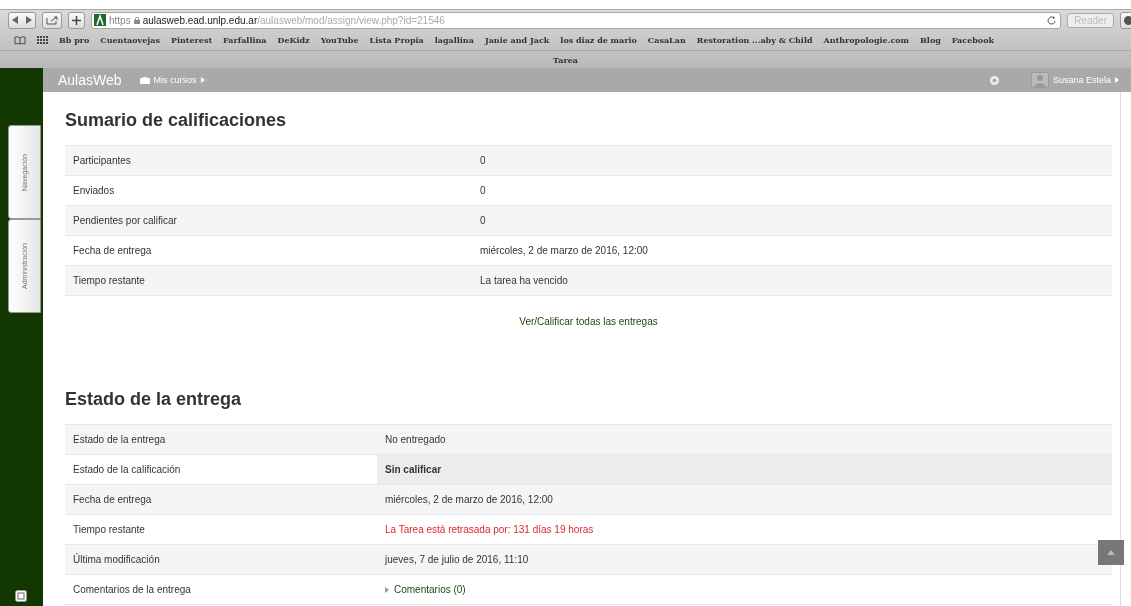 Image resolution: width=1131 pixels, height=606 pixels. I want to click on back-forward-buttons, so click(22, 20).